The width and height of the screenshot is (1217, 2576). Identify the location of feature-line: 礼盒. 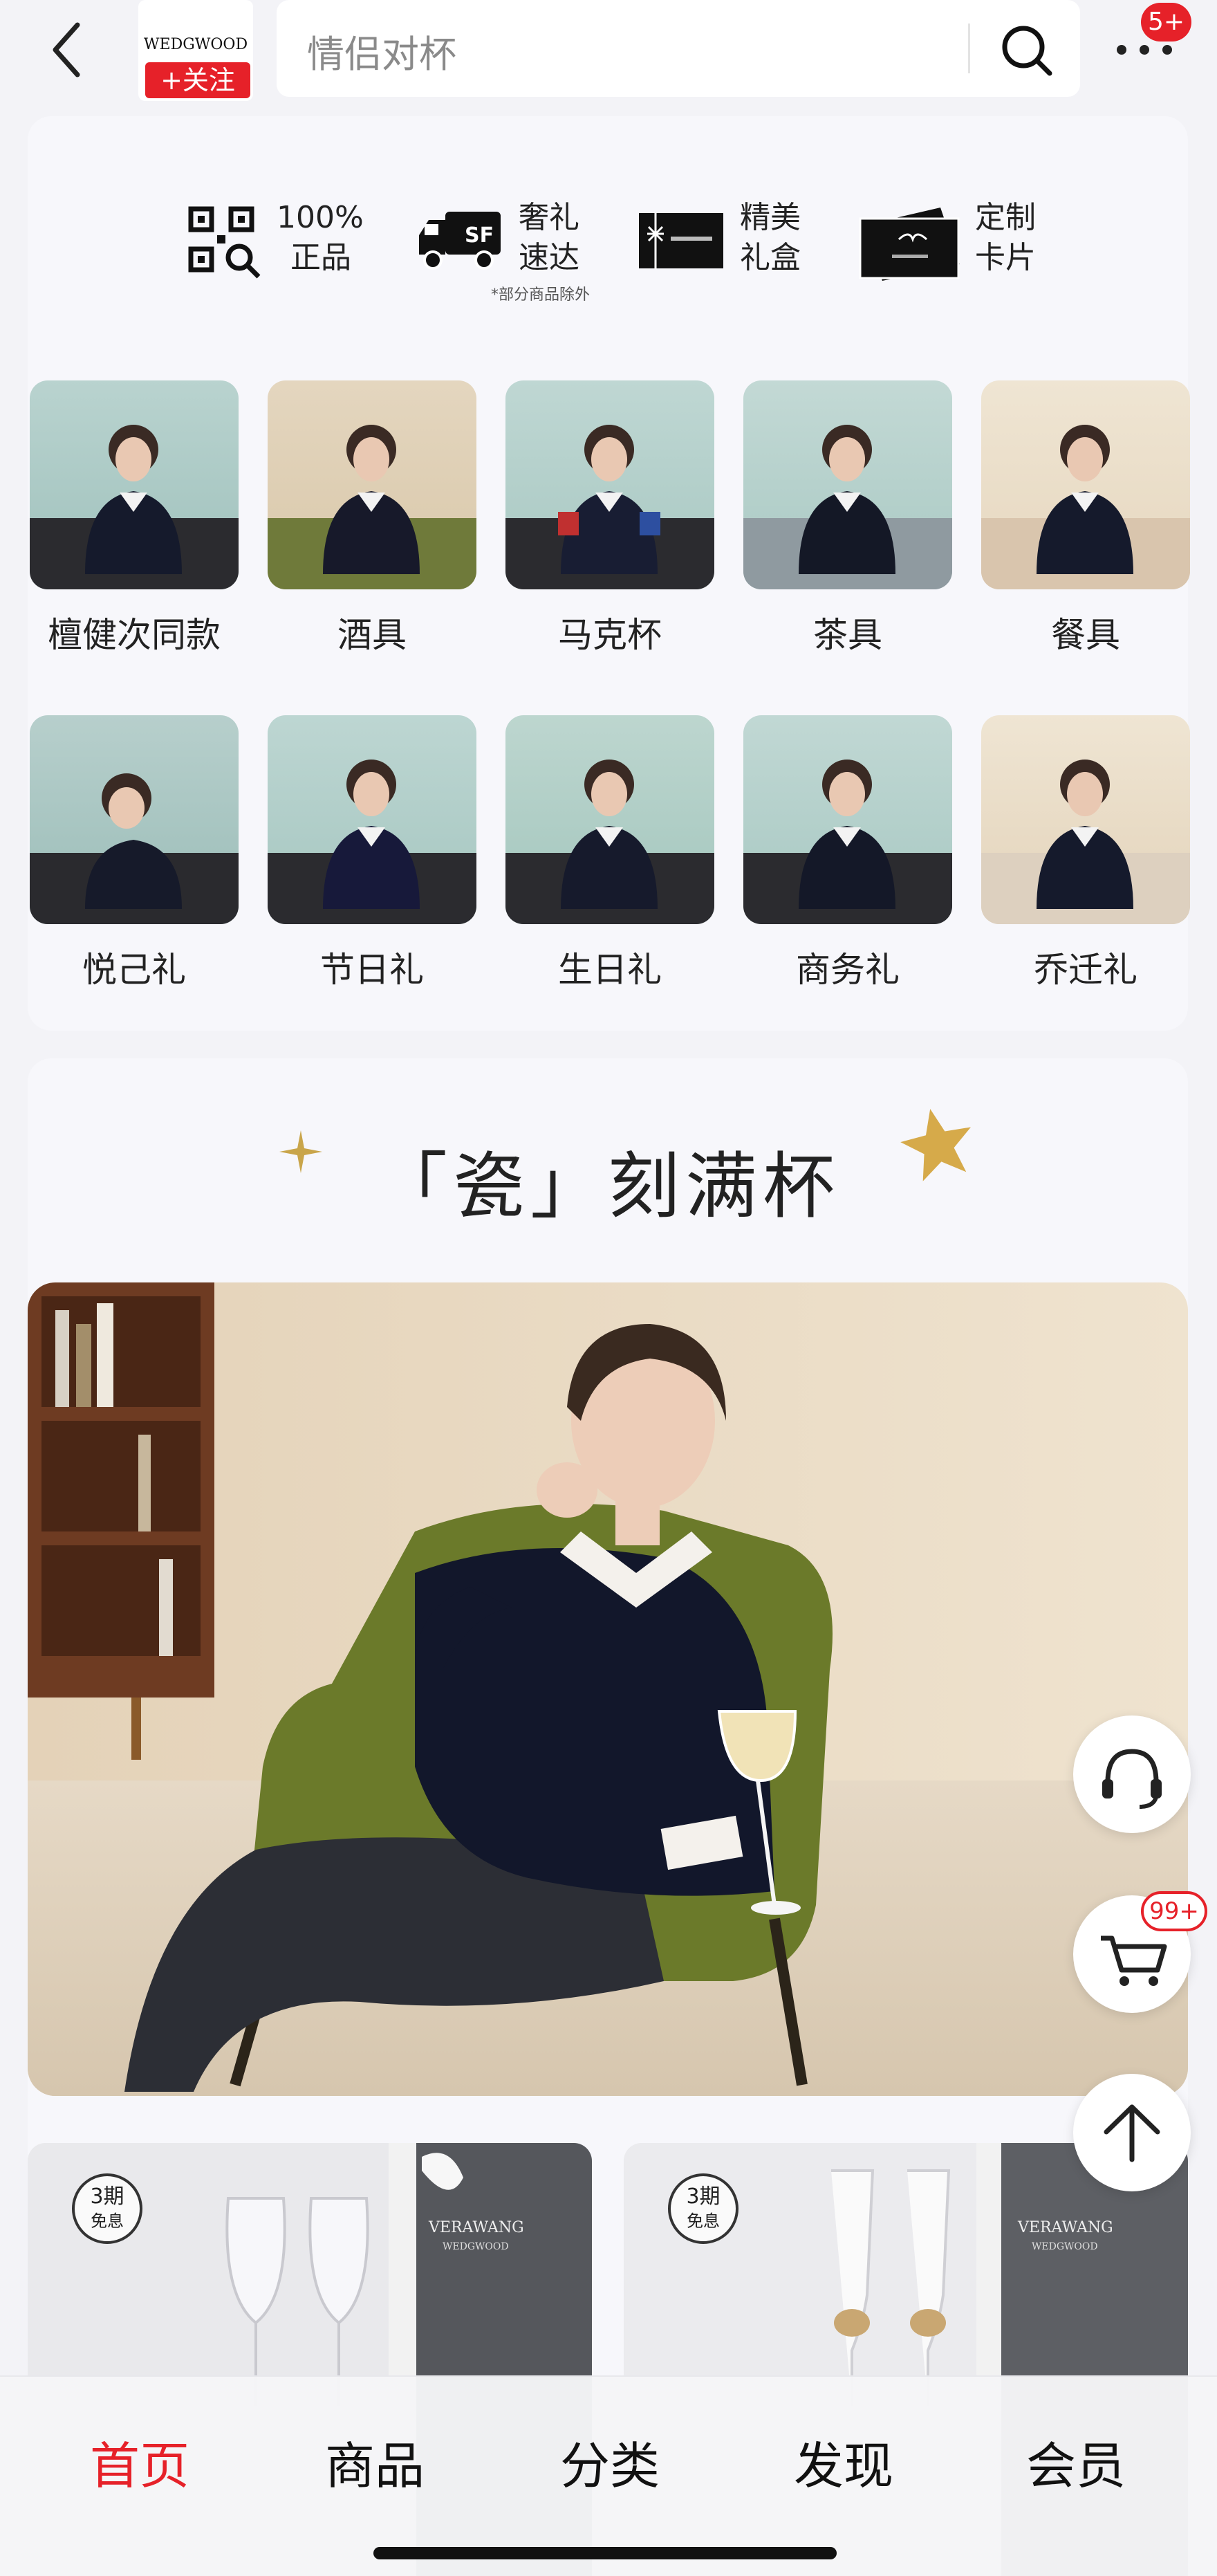
(770, 257).